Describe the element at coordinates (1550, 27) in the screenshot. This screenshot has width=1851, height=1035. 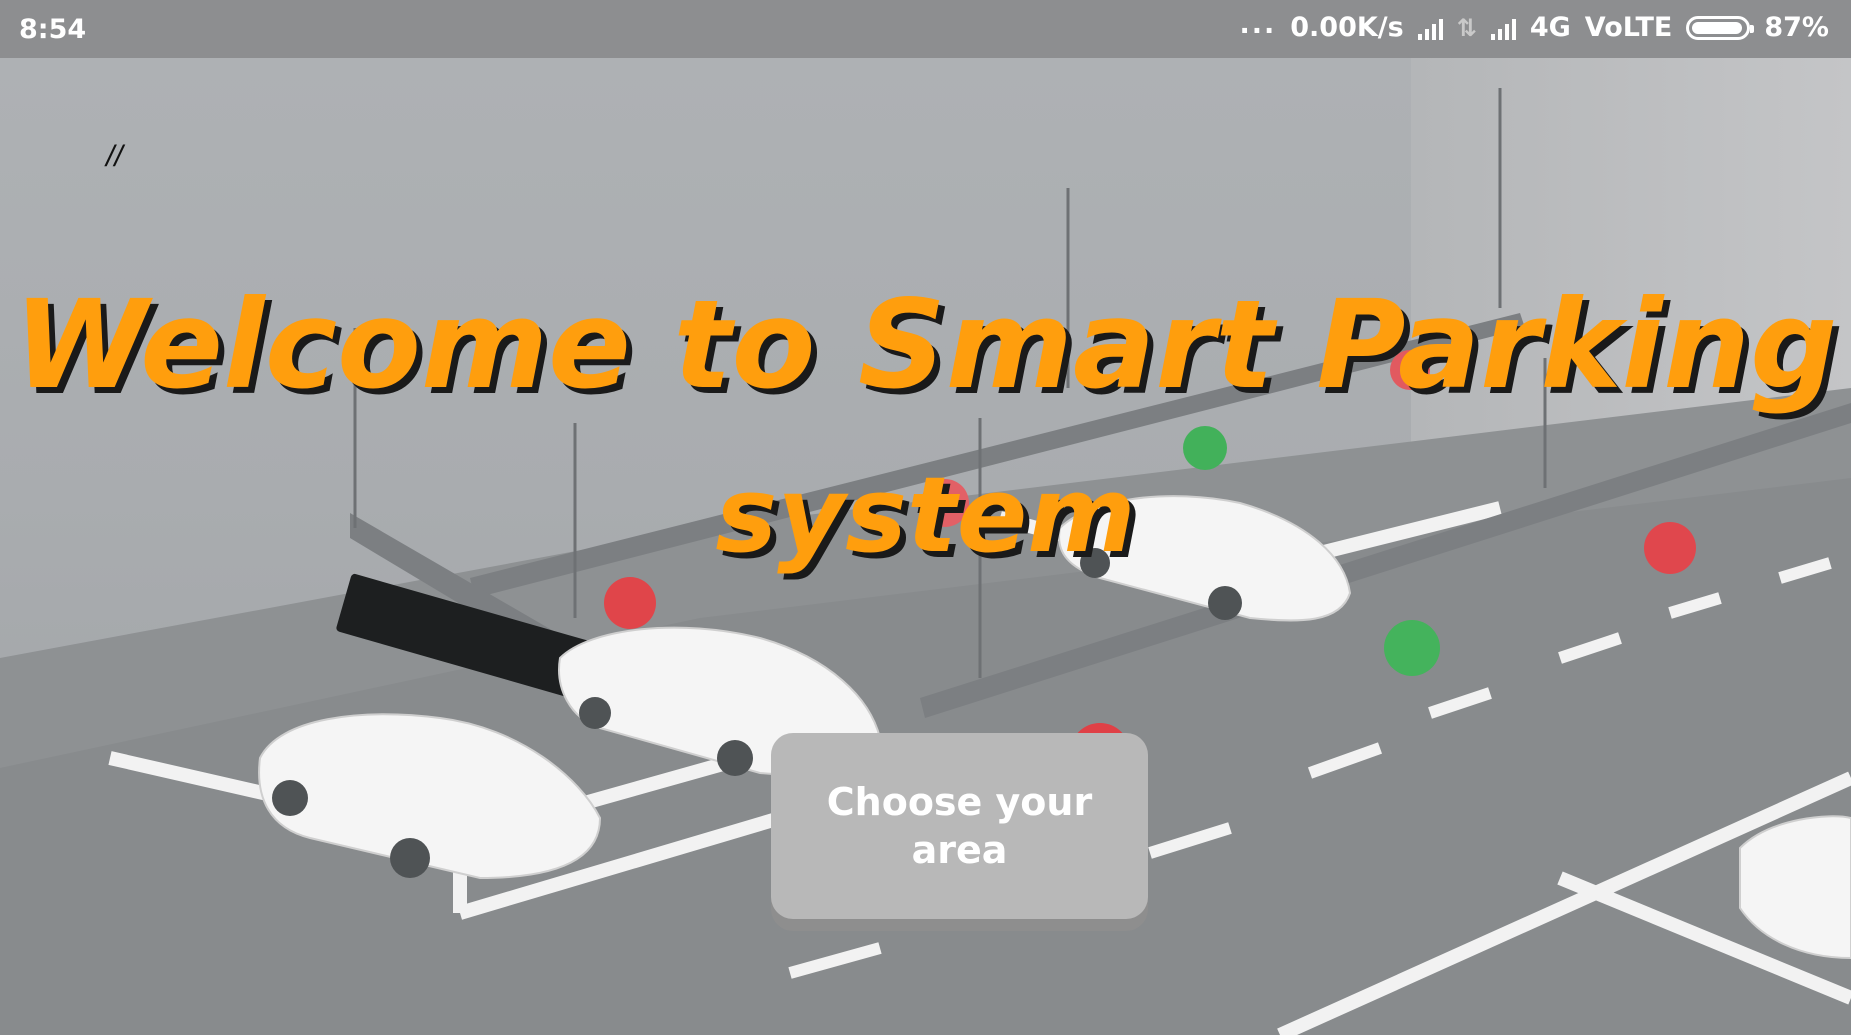
I see `network-type: 4G` at that location.